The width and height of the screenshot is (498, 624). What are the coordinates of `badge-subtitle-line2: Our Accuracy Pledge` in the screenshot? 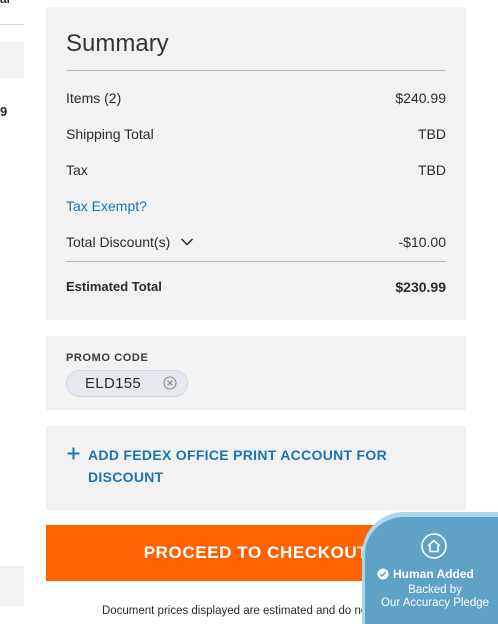 It's located at (435, 603).